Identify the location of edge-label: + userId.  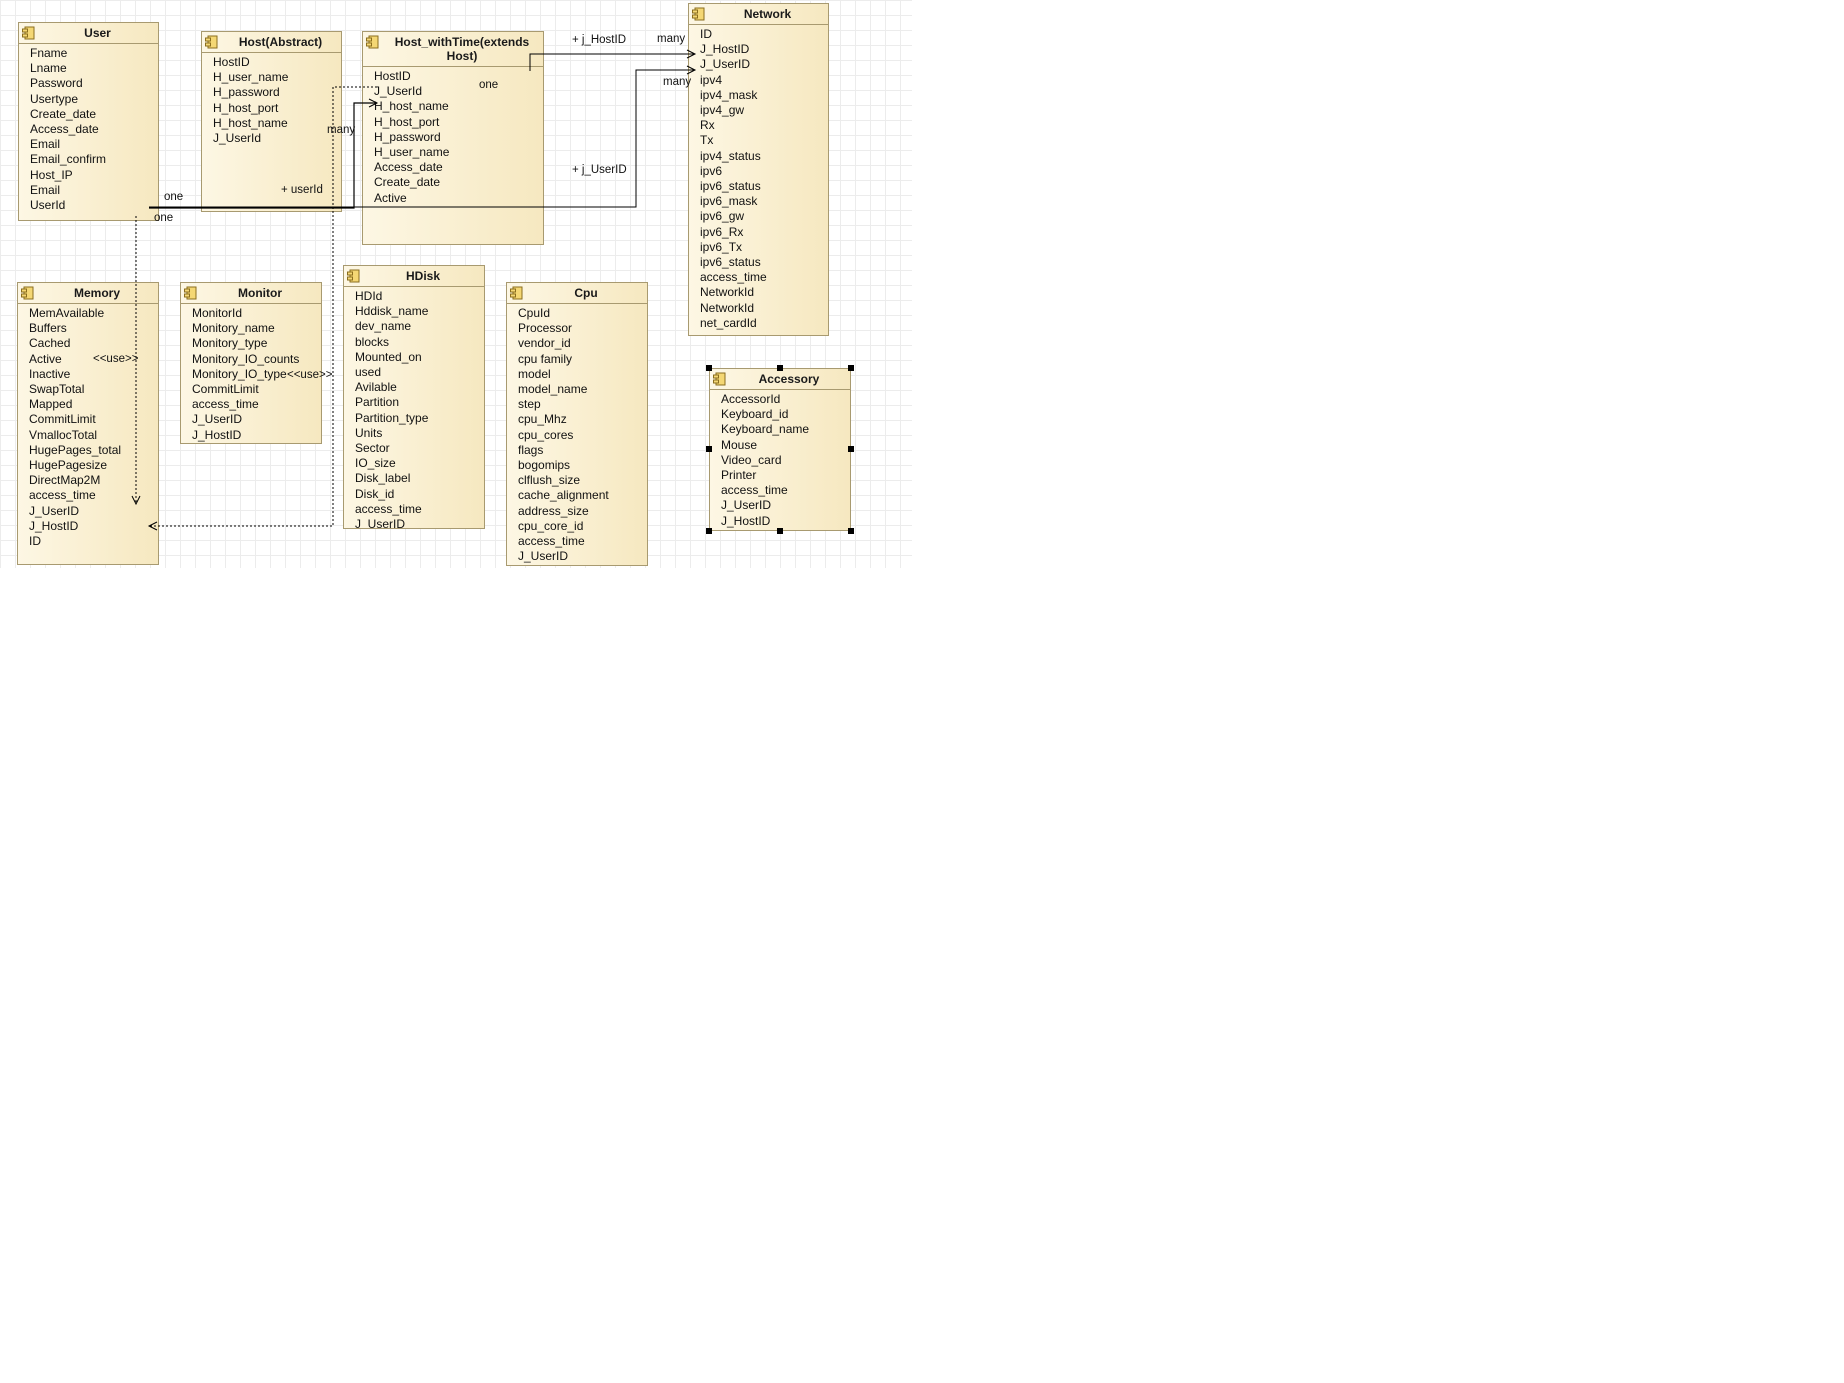
(302, 190).